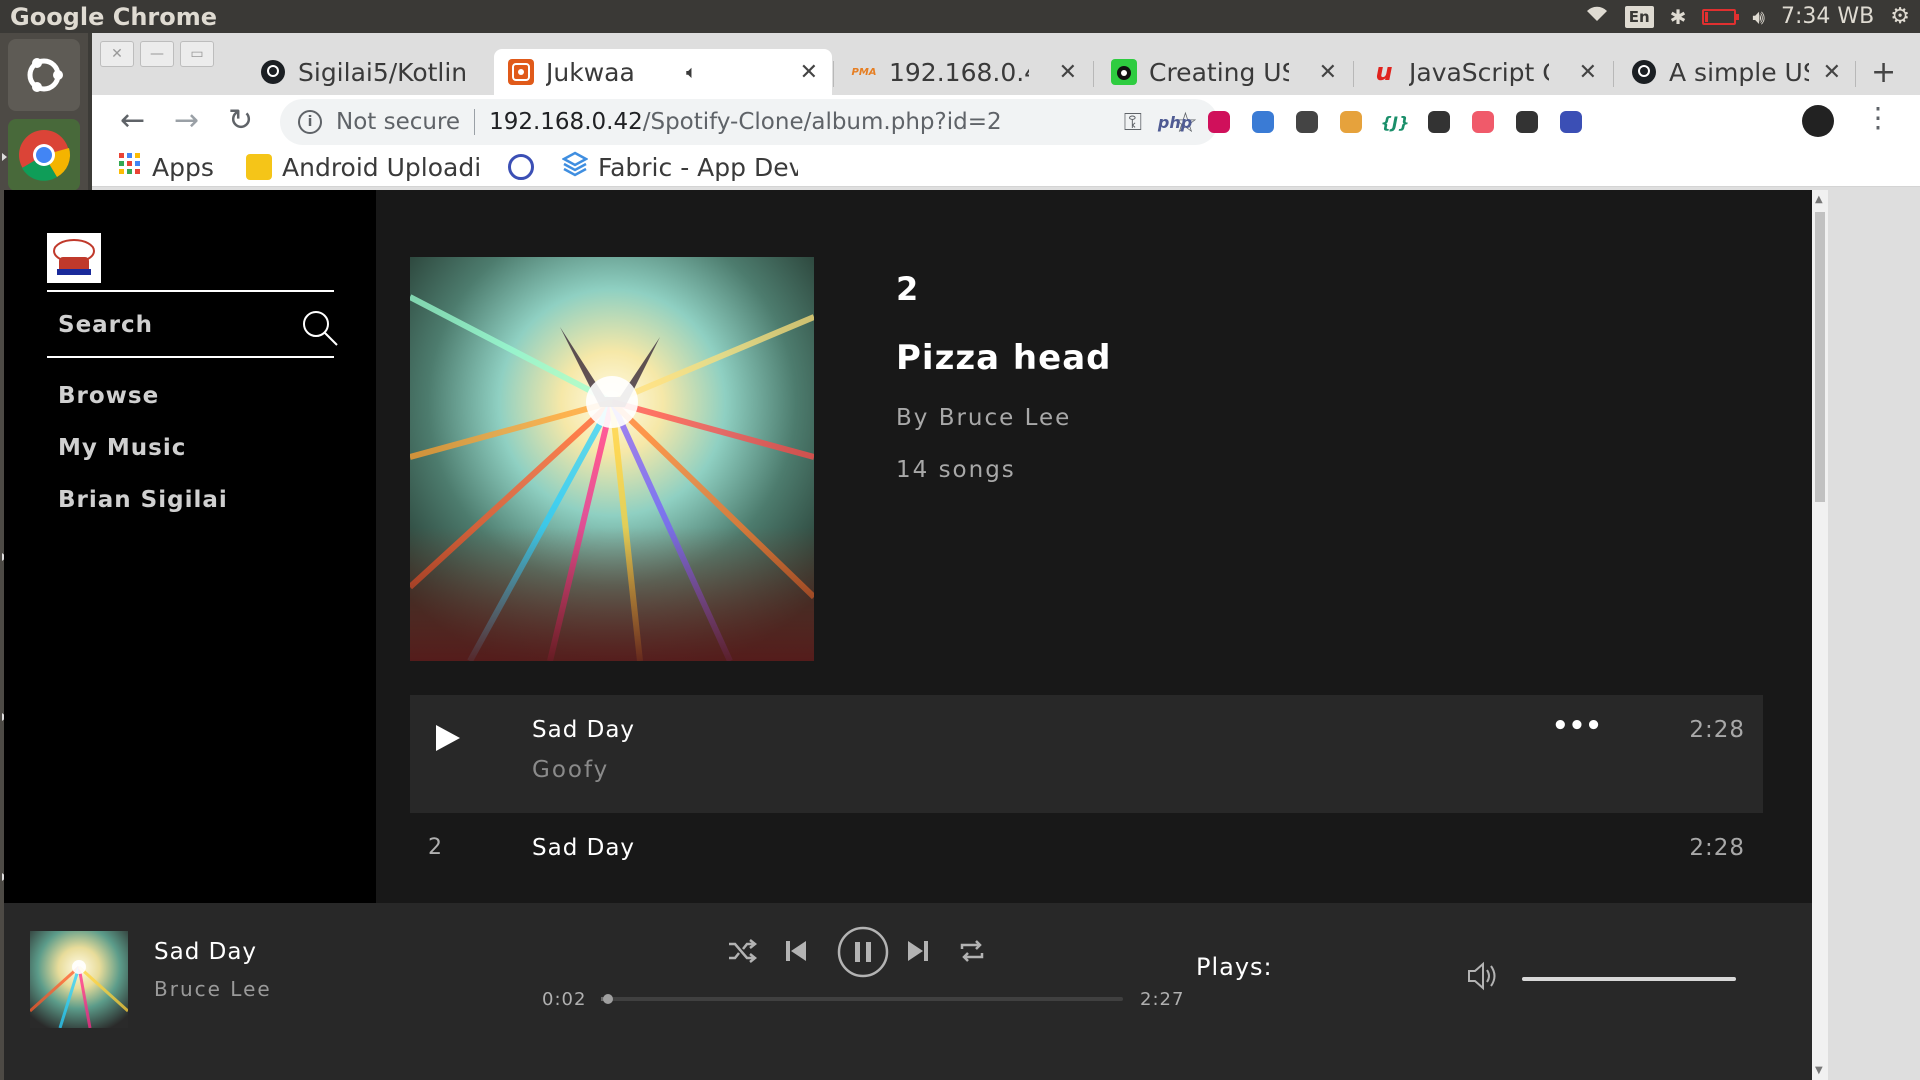  What do you see at coordinates (105, 325) in the screenshot?
I see `search-link: Search` at bounding box center [105, 325].